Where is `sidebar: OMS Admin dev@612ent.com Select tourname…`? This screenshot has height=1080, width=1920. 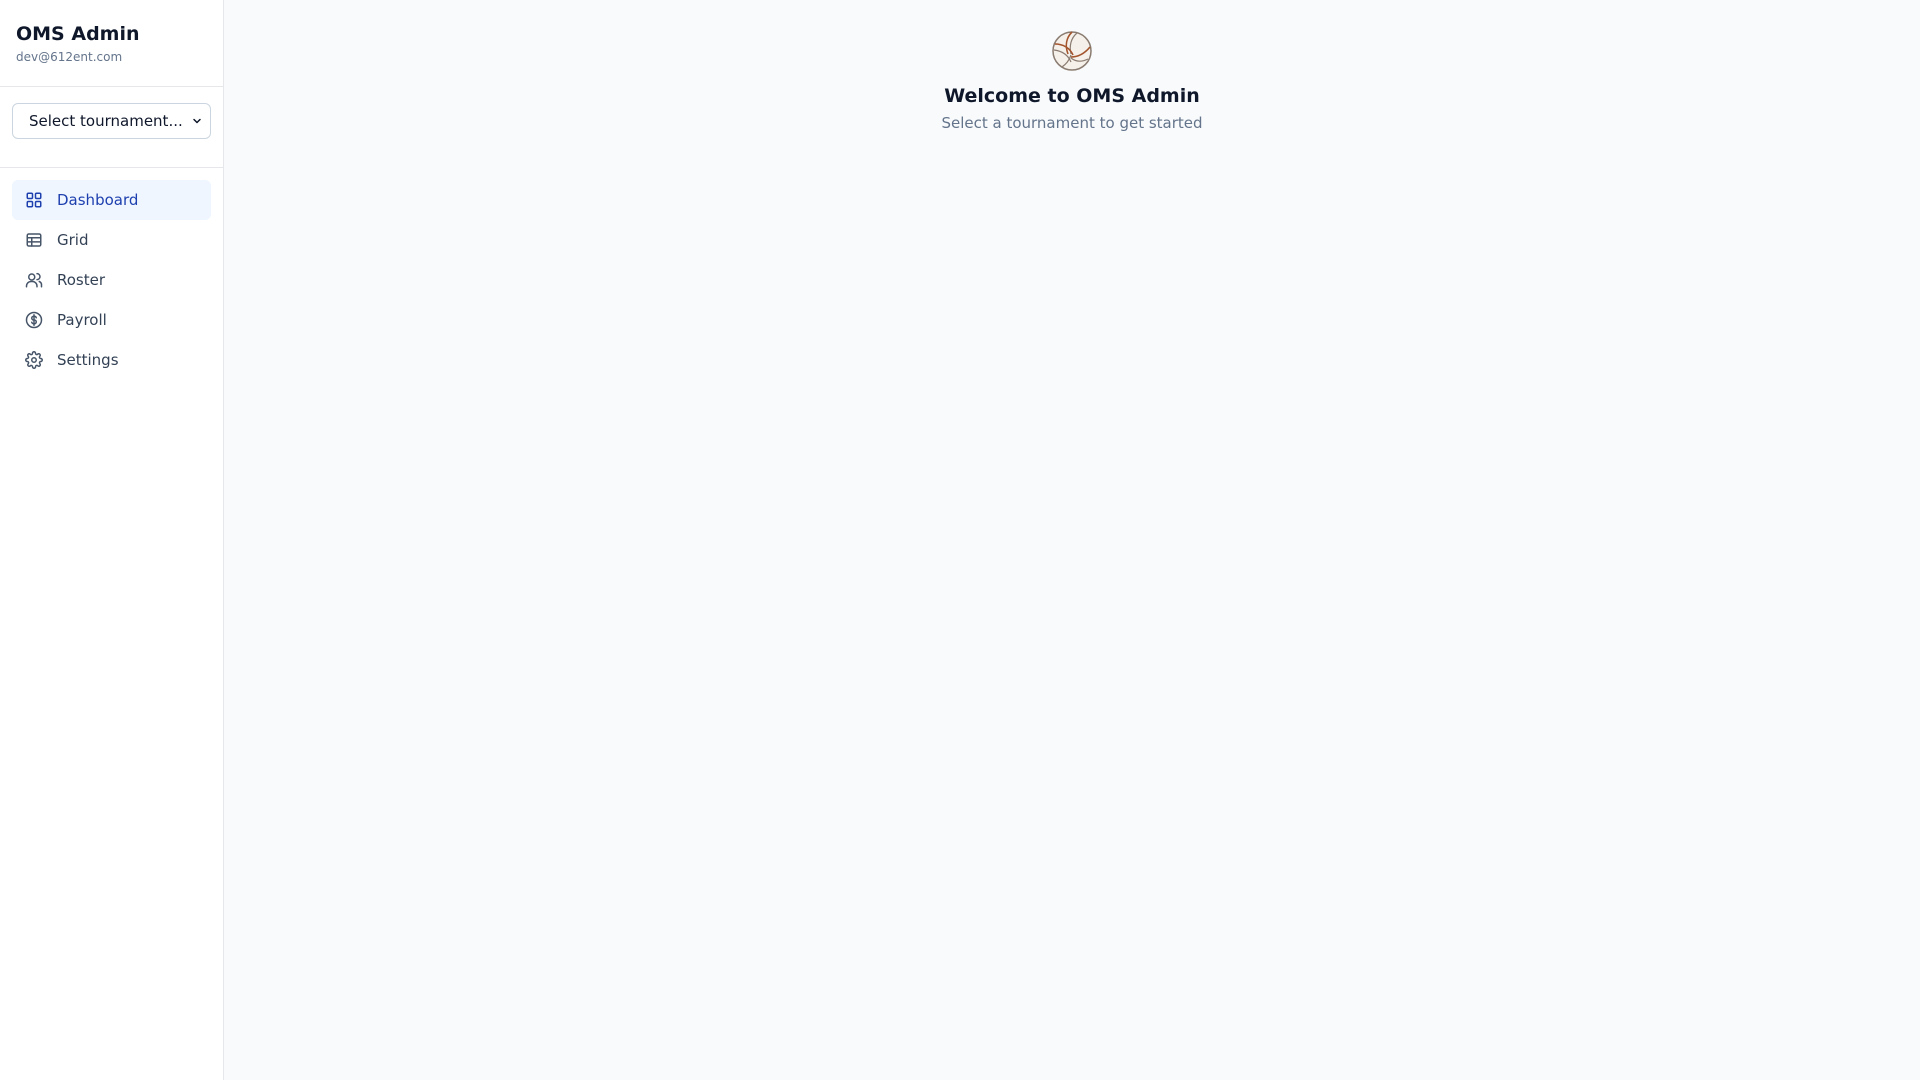
sidebar: OMS Admin dev@612ent.com Select tourname… is located at coordinates (112, 540).